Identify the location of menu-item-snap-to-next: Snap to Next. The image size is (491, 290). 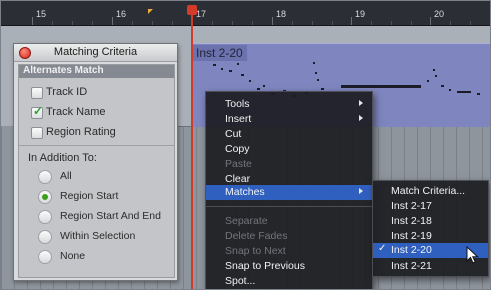
(289, 251).